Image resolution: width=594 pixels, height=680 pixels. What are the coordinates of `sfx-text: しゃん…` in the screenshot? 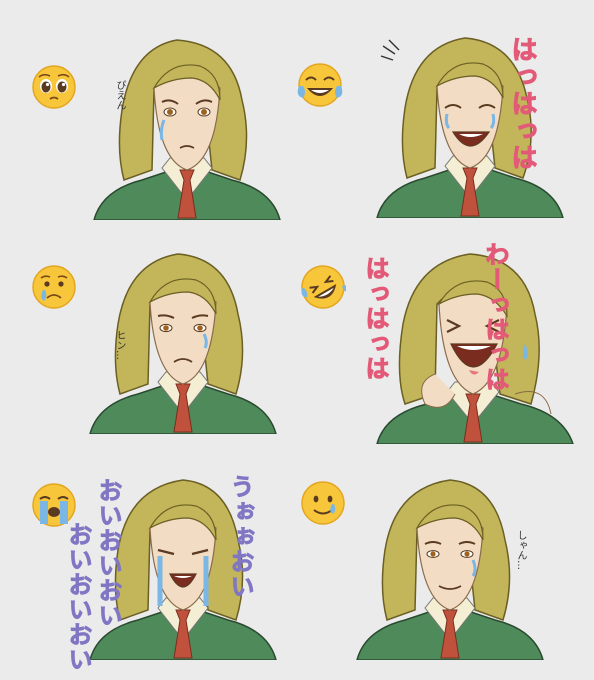 It's located at (520, 550).